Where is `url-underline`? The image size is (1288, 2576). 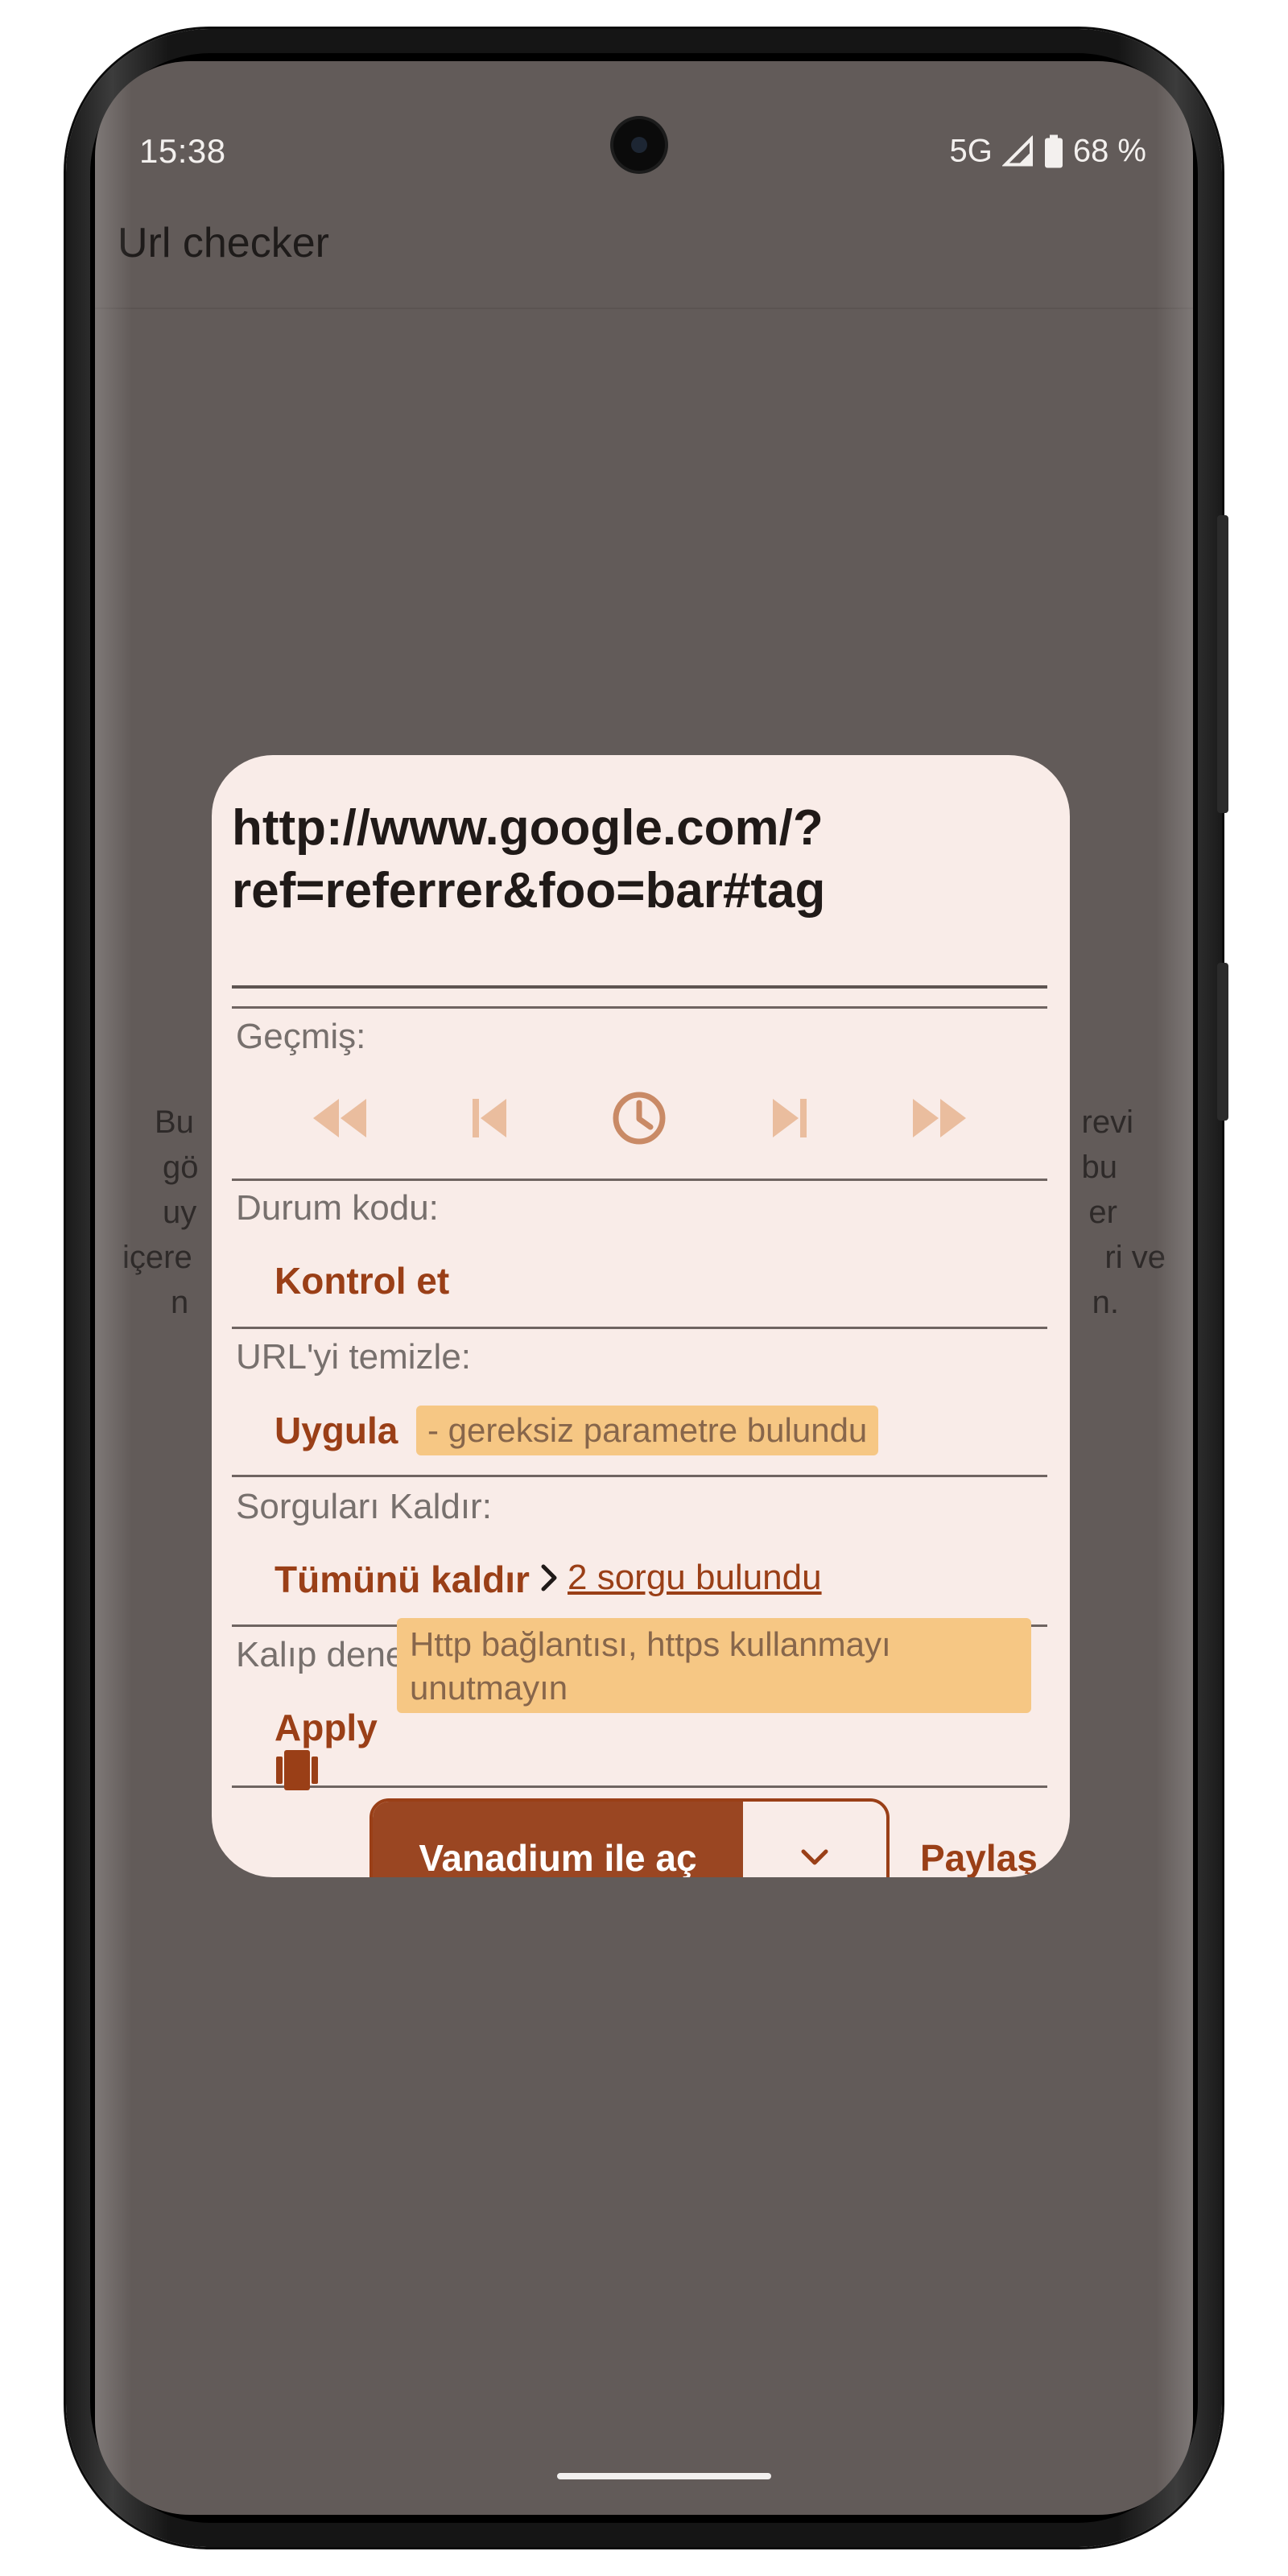 url-underline is located at coordinates (639, 987).